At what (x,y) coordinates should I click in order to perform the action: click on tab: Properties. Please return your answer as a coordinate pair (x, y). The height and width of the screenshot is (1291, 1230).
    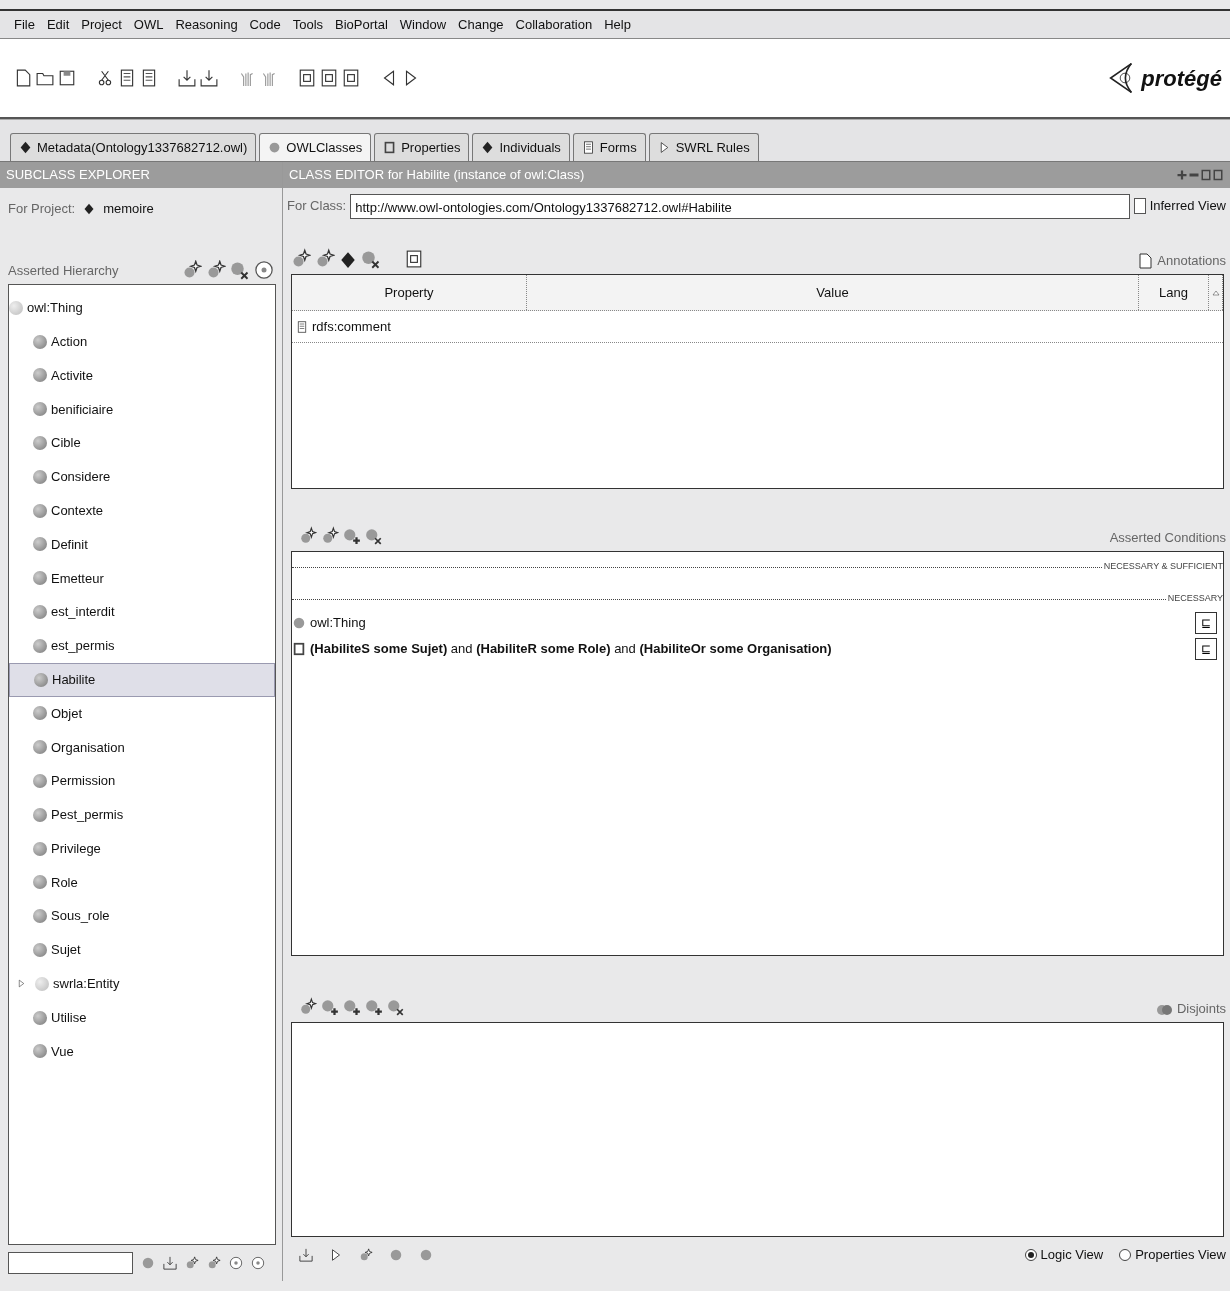
    Looking at the image, I should click on (422, 146).